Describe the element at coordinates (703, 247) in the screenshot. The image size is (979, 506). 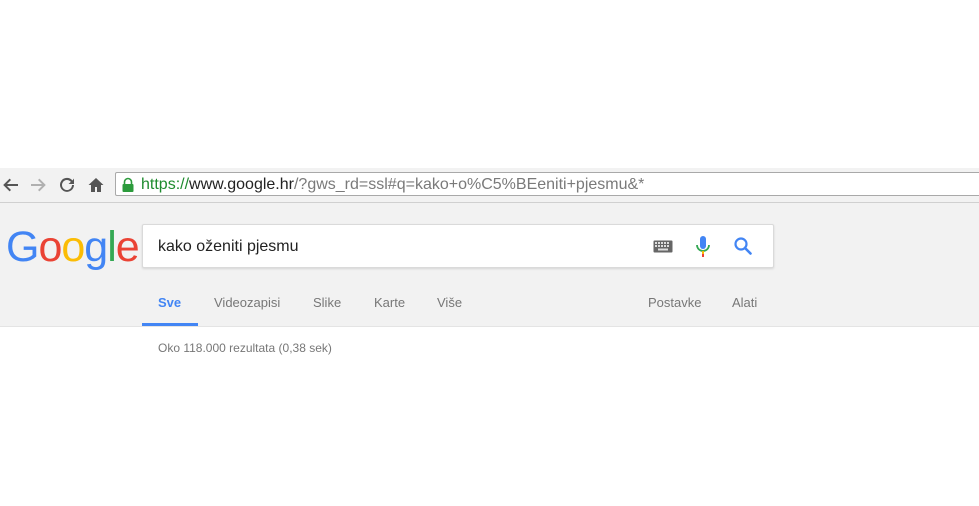
I see `microphone-icon` at that location.